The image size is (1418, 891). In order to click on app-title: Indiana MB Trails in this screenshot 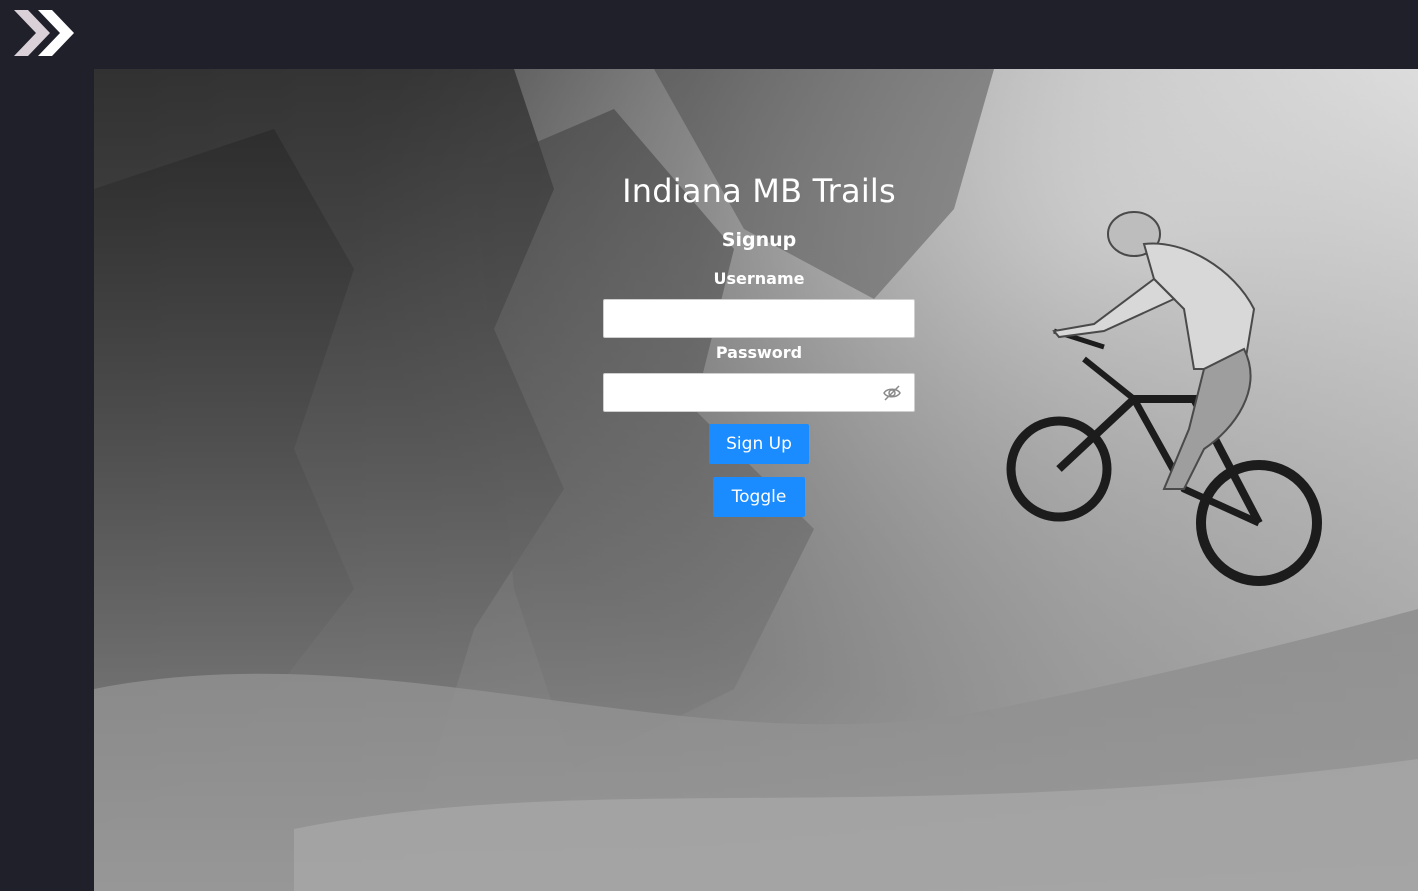, I will do `click(759, 191)`.